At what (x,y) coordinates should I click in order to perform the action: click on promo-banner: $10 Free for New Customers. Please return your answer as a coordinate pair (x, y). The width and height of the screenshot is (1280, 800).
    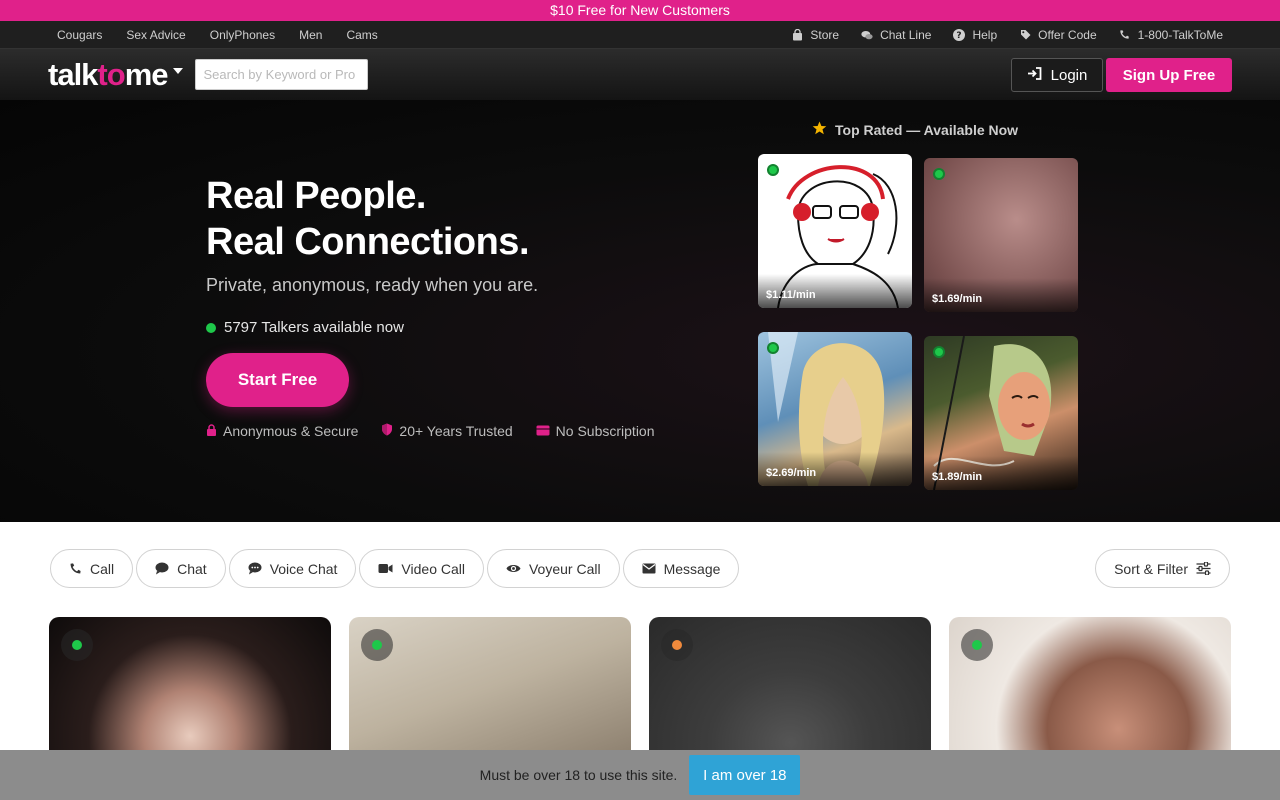
    Looking at the image, I should click on (640, 10).